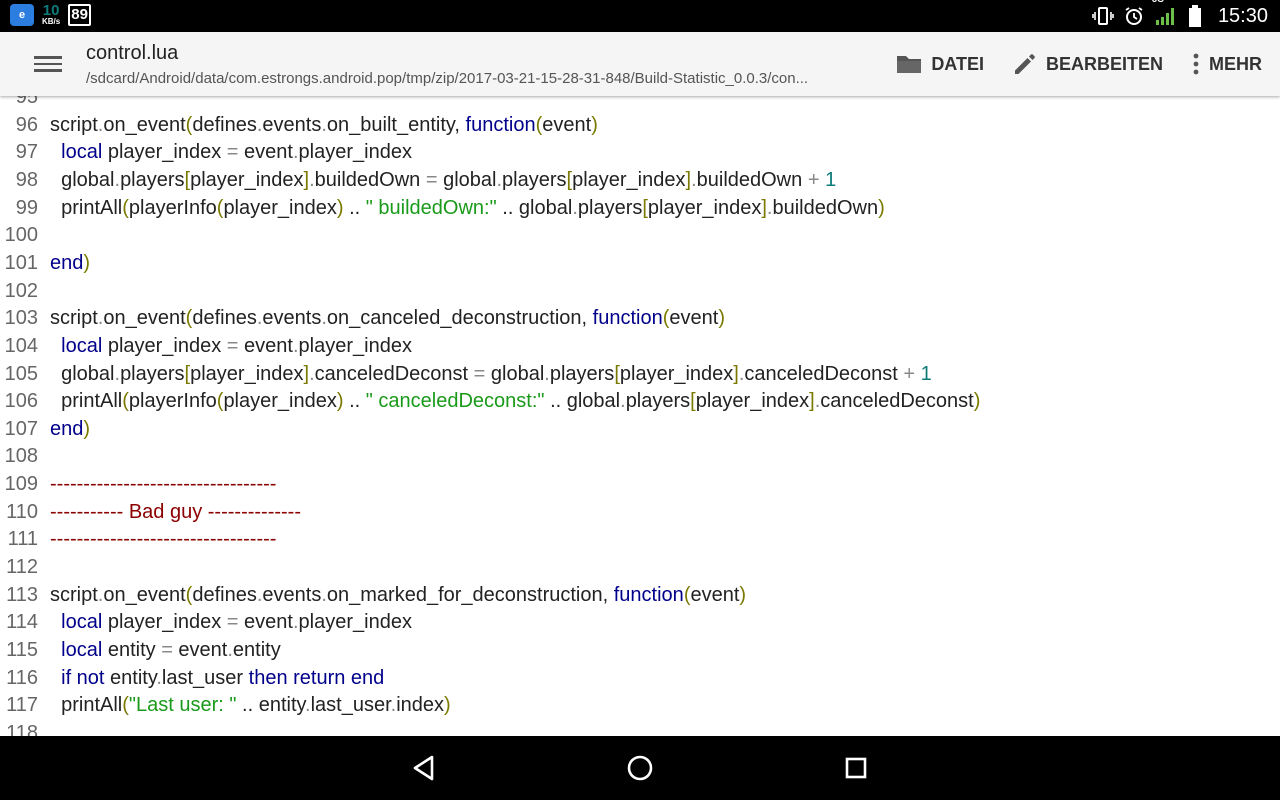 The width and height of the screenshot is (1280, 800). I want to click on line-number: 102, so click(21, 290).